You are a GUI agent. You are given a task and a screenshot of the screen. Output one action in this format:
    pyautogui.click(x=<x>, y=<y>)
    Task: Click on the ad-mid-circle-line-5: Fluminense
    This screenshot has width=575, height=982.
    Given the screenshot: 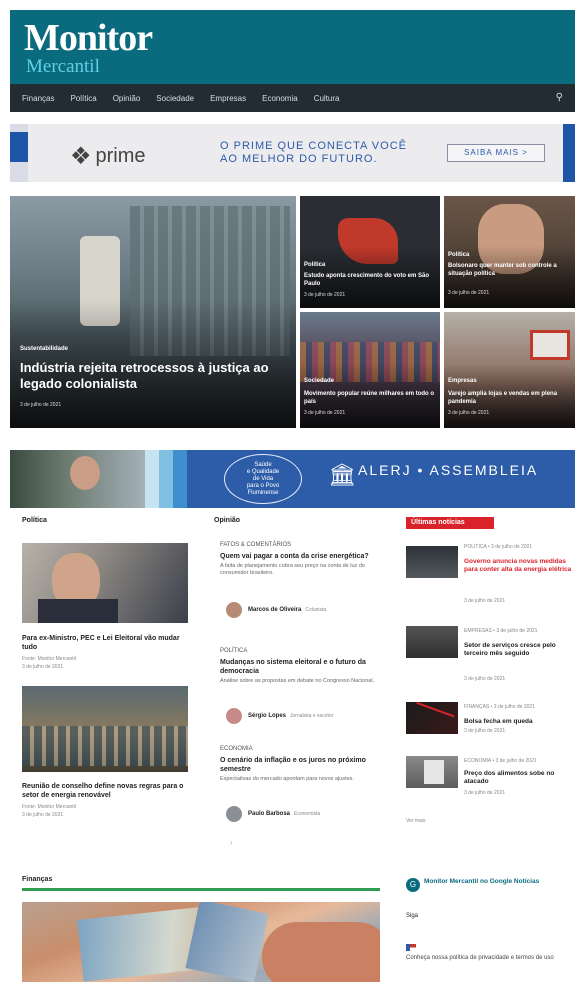 What is the action you would take?
    pyautogui.click(x=263, y=493)
    